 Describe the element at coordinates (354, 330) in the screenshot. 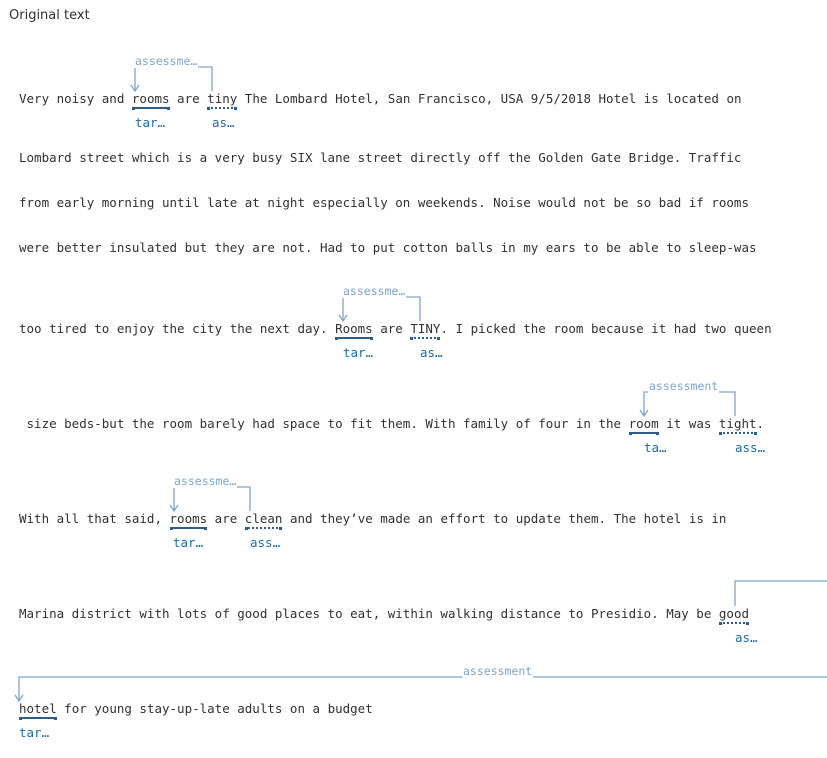

I see `target-word: Rooms` at that location.